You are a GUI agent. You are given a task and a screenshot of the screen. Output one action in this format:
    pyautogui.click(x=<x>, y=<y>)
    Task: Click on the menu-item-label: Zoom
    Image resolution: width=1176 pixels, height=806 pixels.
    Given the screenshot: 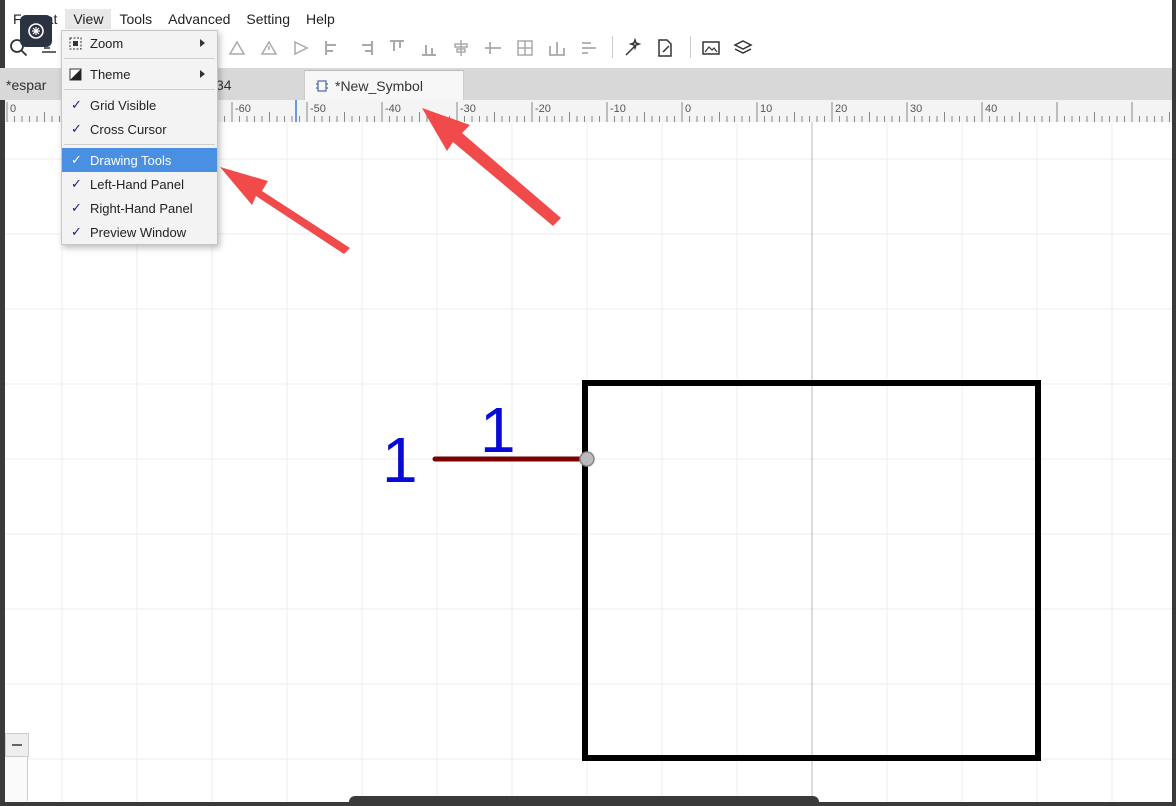 What is the action you would take?
    pyautogui.click(x=107, y=43)
    